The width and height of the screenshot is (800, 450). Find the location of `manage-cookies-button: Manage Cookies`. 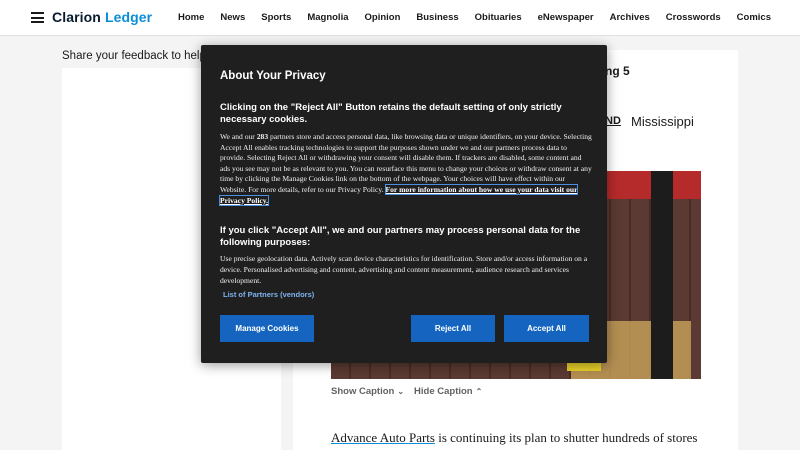

manage-cookies-button: Manage Cookies is located at coordinates (267, 328).